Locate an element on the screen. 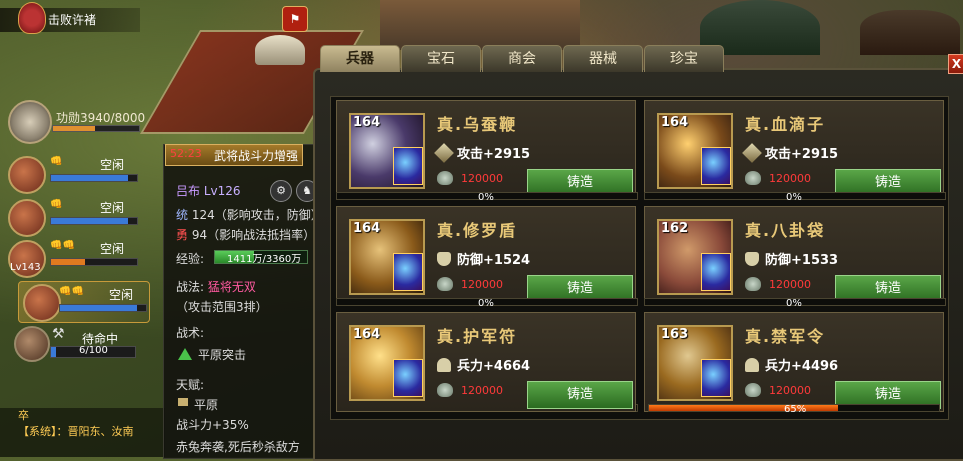 This screenshot has height=461, width=963. forge-button: 铸造 is located at coordinates (580, 395).